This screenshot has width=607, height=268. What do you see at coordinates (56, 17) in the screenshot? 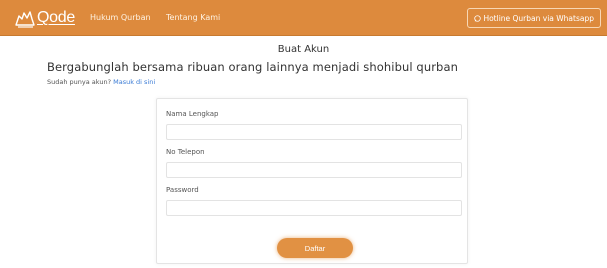
I see `brand-name: Qode` at bounding box center [56, 17].